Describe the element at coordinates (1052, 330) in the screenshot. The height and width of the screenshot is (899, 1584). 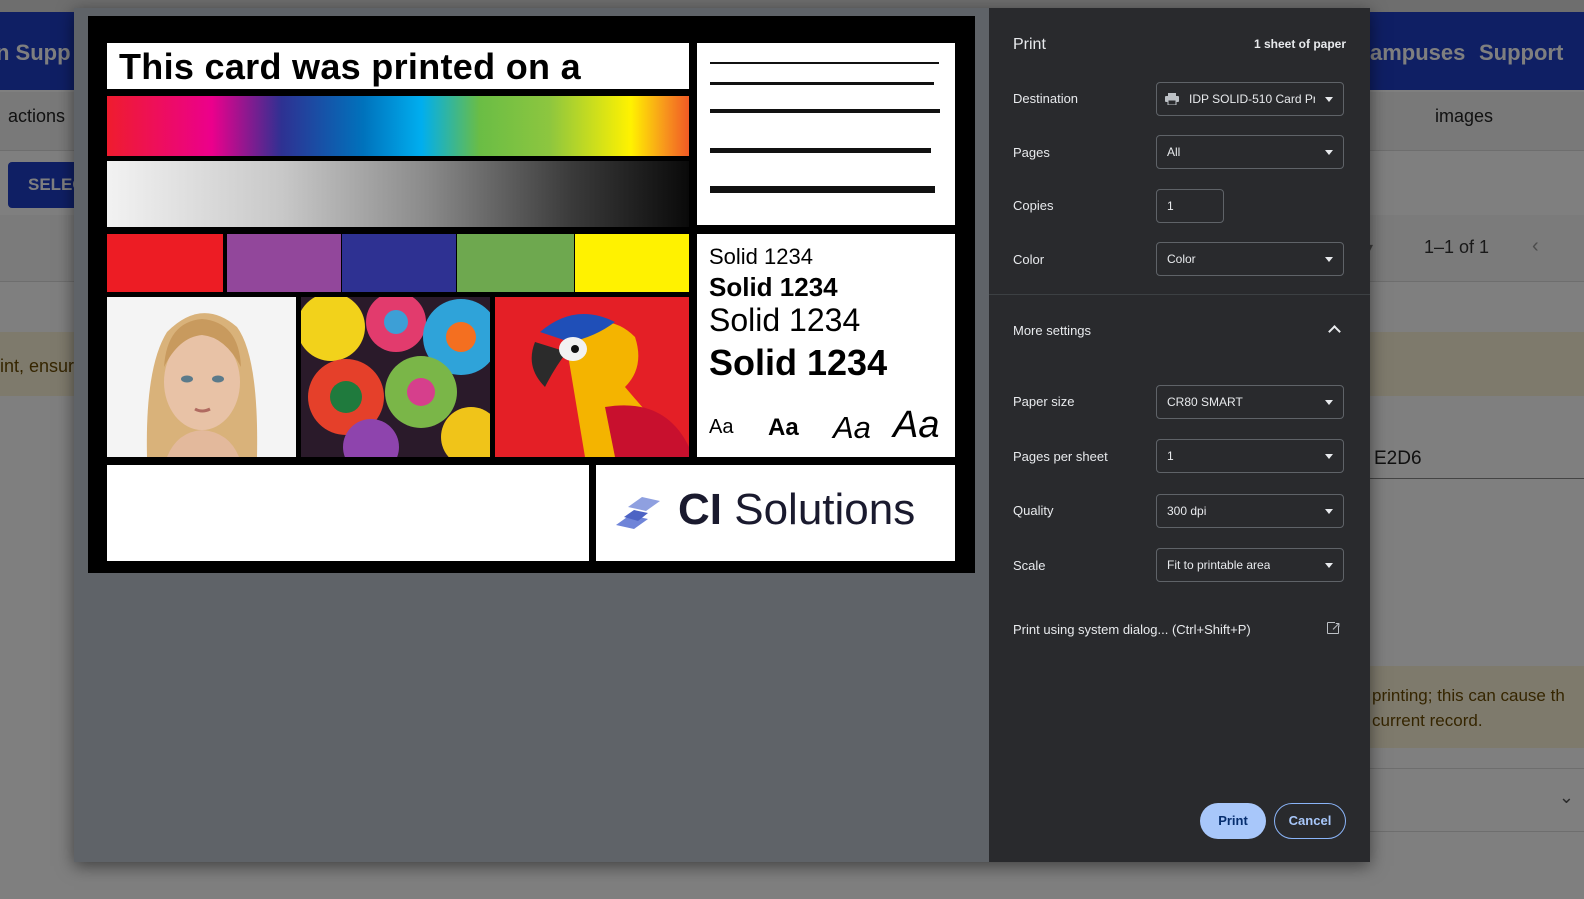
I see `more-settings-toggle: More settings` at that location.